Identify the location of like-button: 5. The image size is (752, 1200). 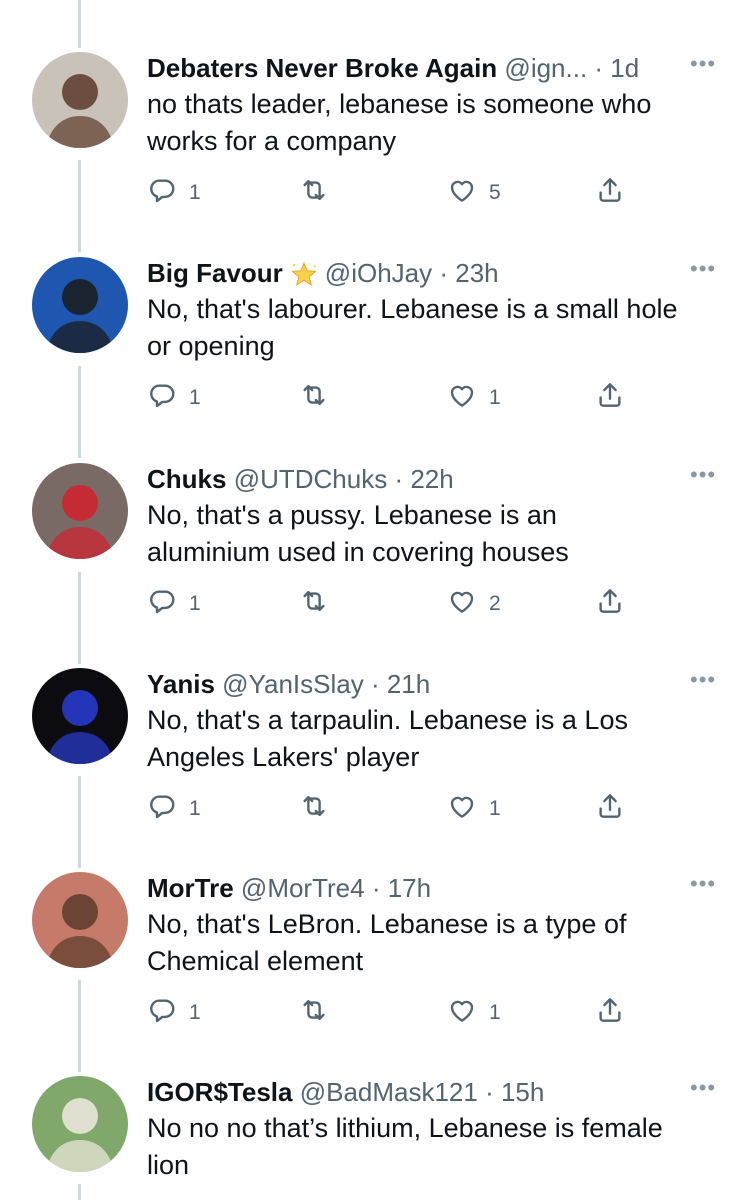
(474, 193).